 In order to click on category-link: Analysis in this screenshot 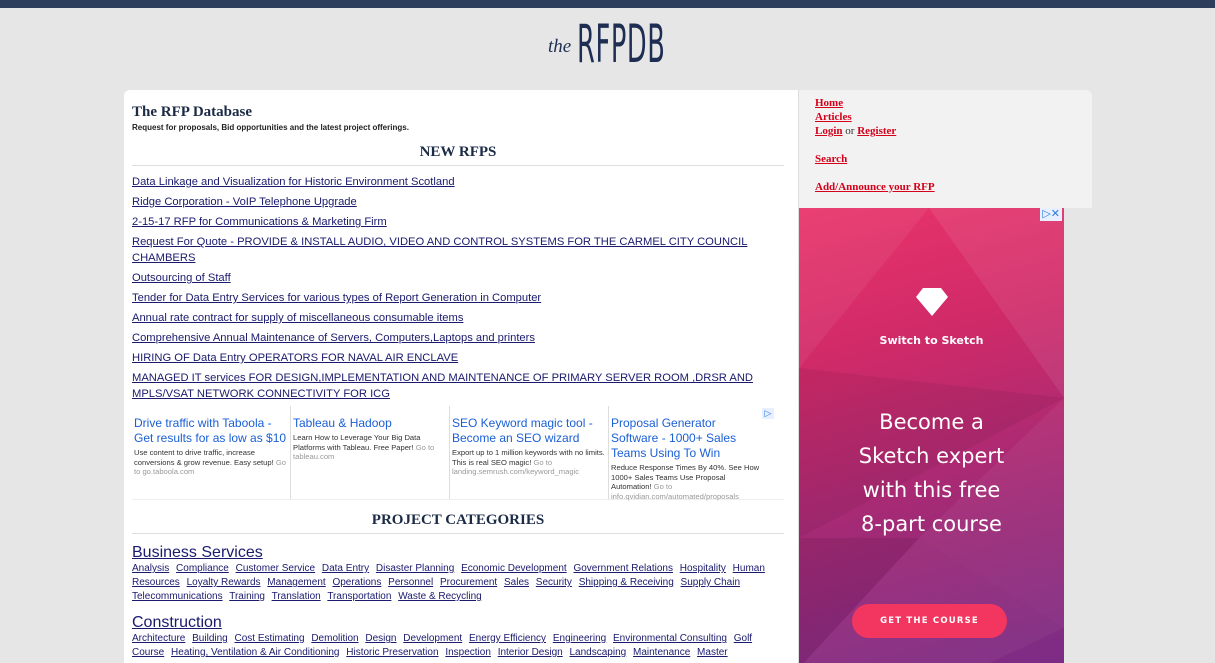, I will do `click(150, 568)`.